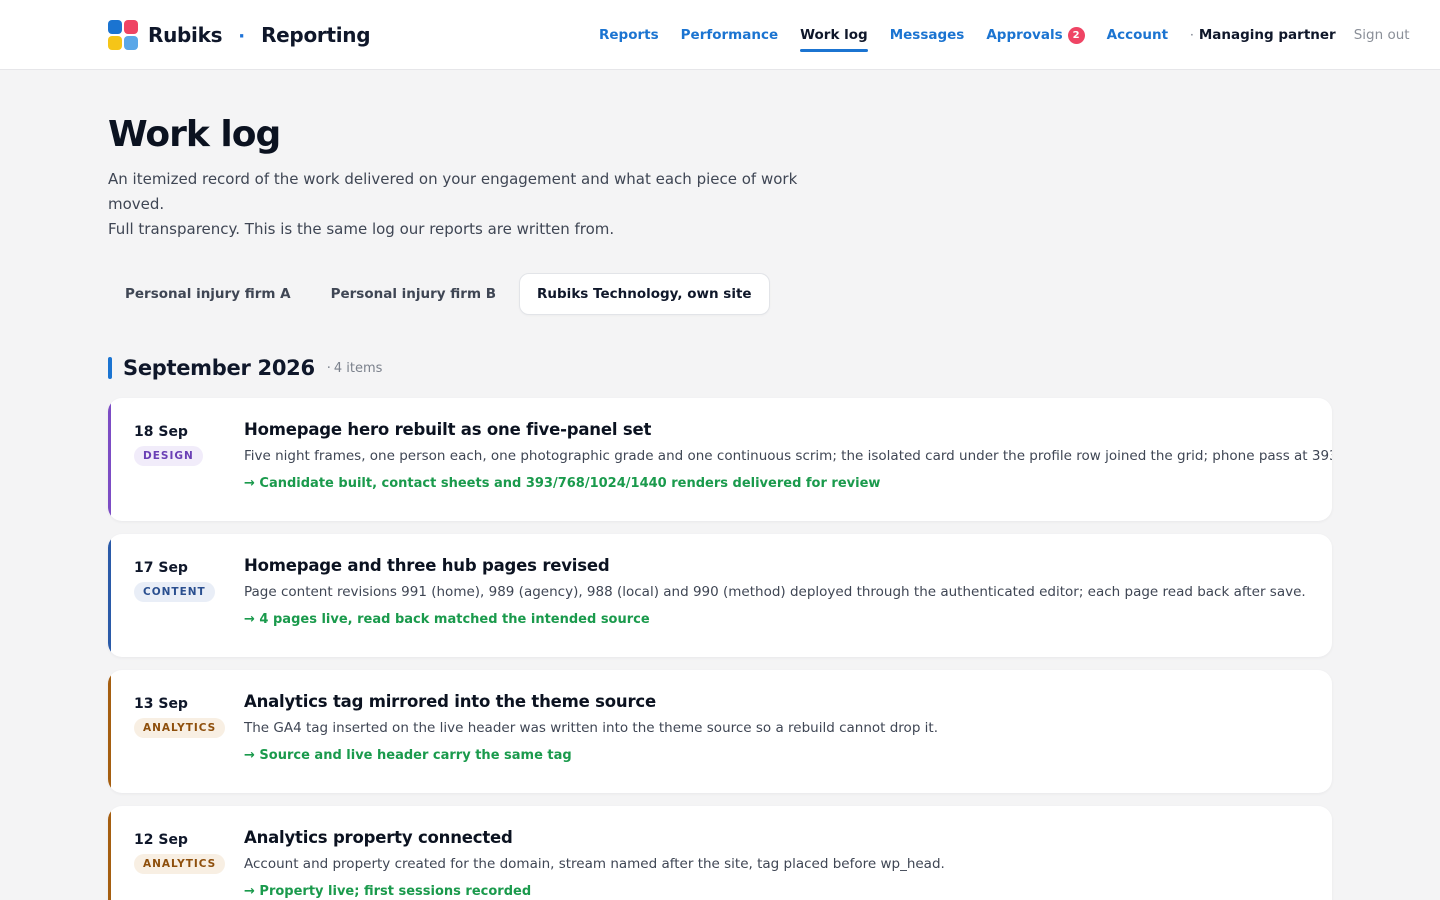  What do you see at coordinates (413, 294) in the screenshot?
I see `tab-personal-injury-firm-b: Personal injury firm B` at bounding box center [413, 294].